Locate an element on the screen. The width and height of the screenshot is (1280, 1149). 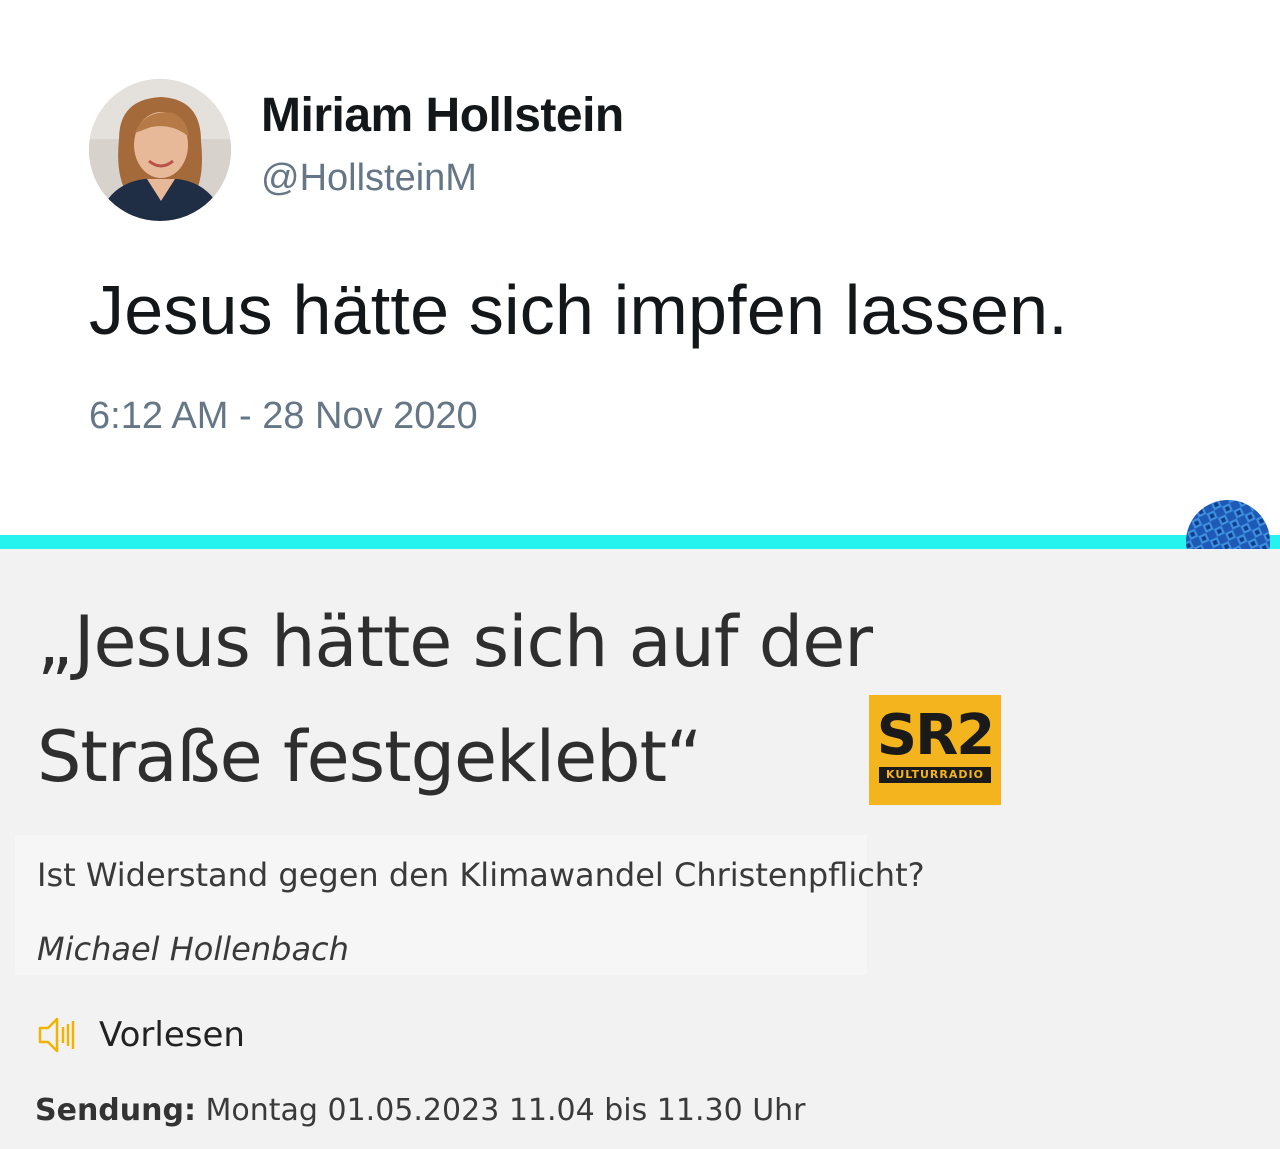
sr2-kulturradio-logo: SR2 KULTURRADIO is located at coordinates (935, 750).